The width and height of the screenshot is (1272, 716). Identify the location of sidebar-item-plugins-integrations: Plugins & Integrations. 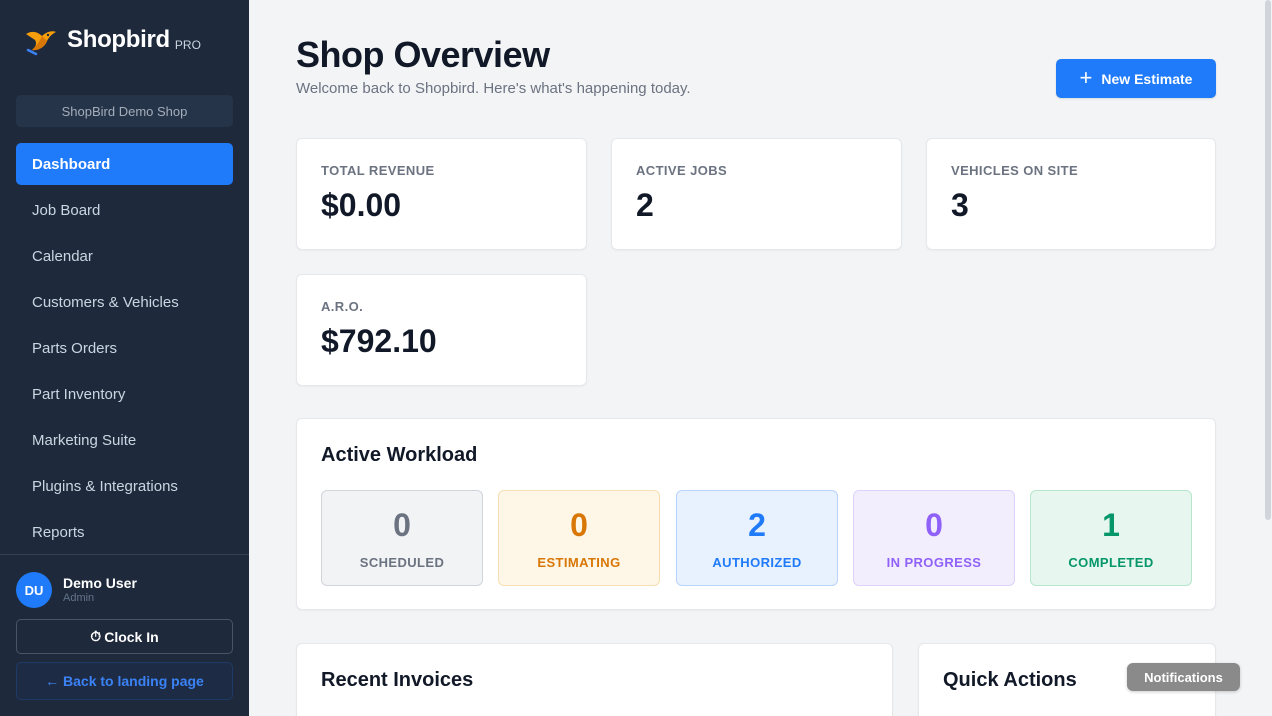
(124, 486).